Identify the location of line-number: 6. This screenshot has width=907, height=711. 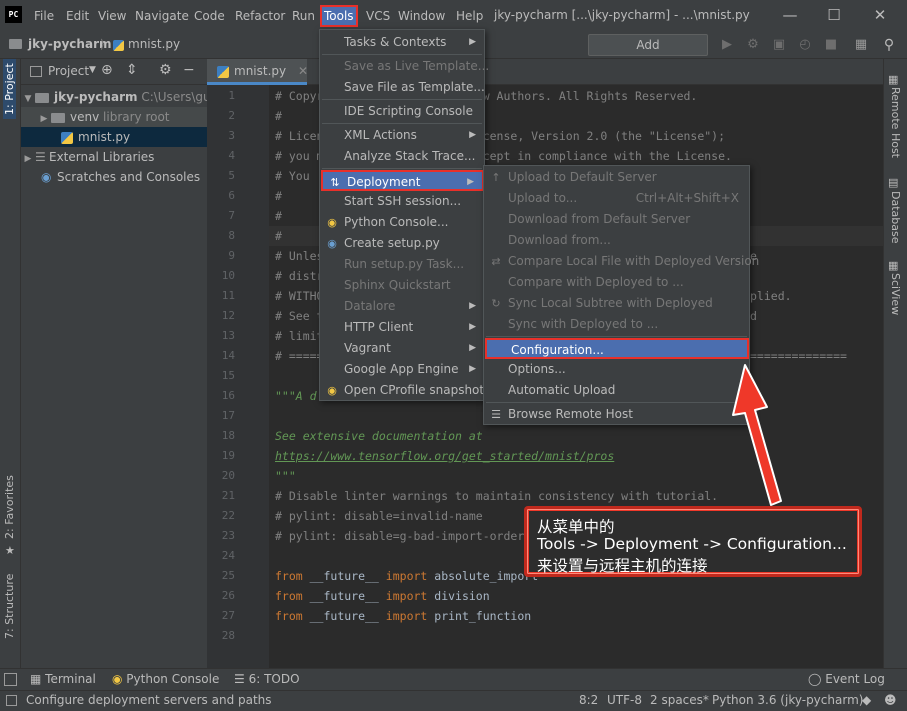
(231, 195).